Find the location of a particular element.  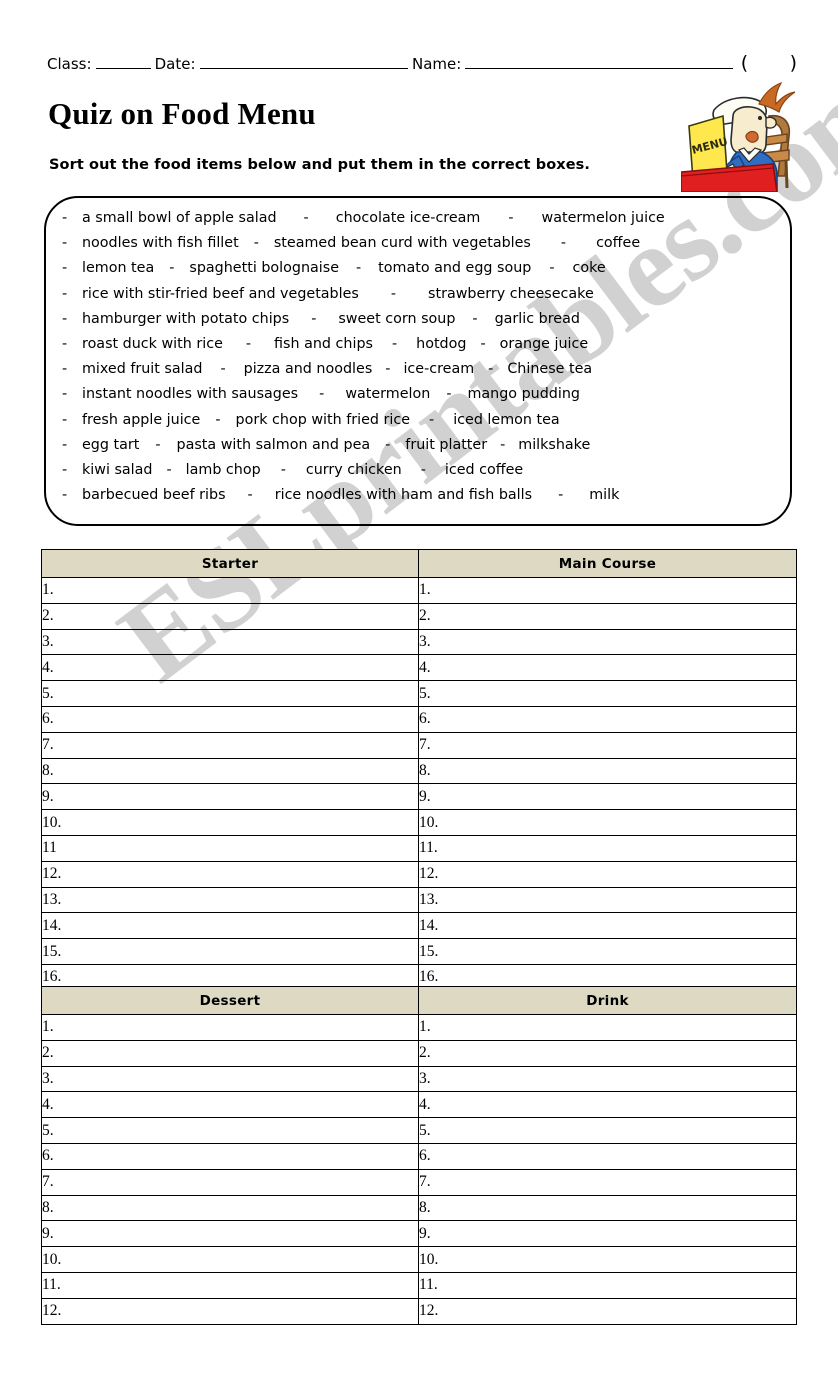

word-bank-item: barbecued beef ribs is located at coordinates (154, 495).